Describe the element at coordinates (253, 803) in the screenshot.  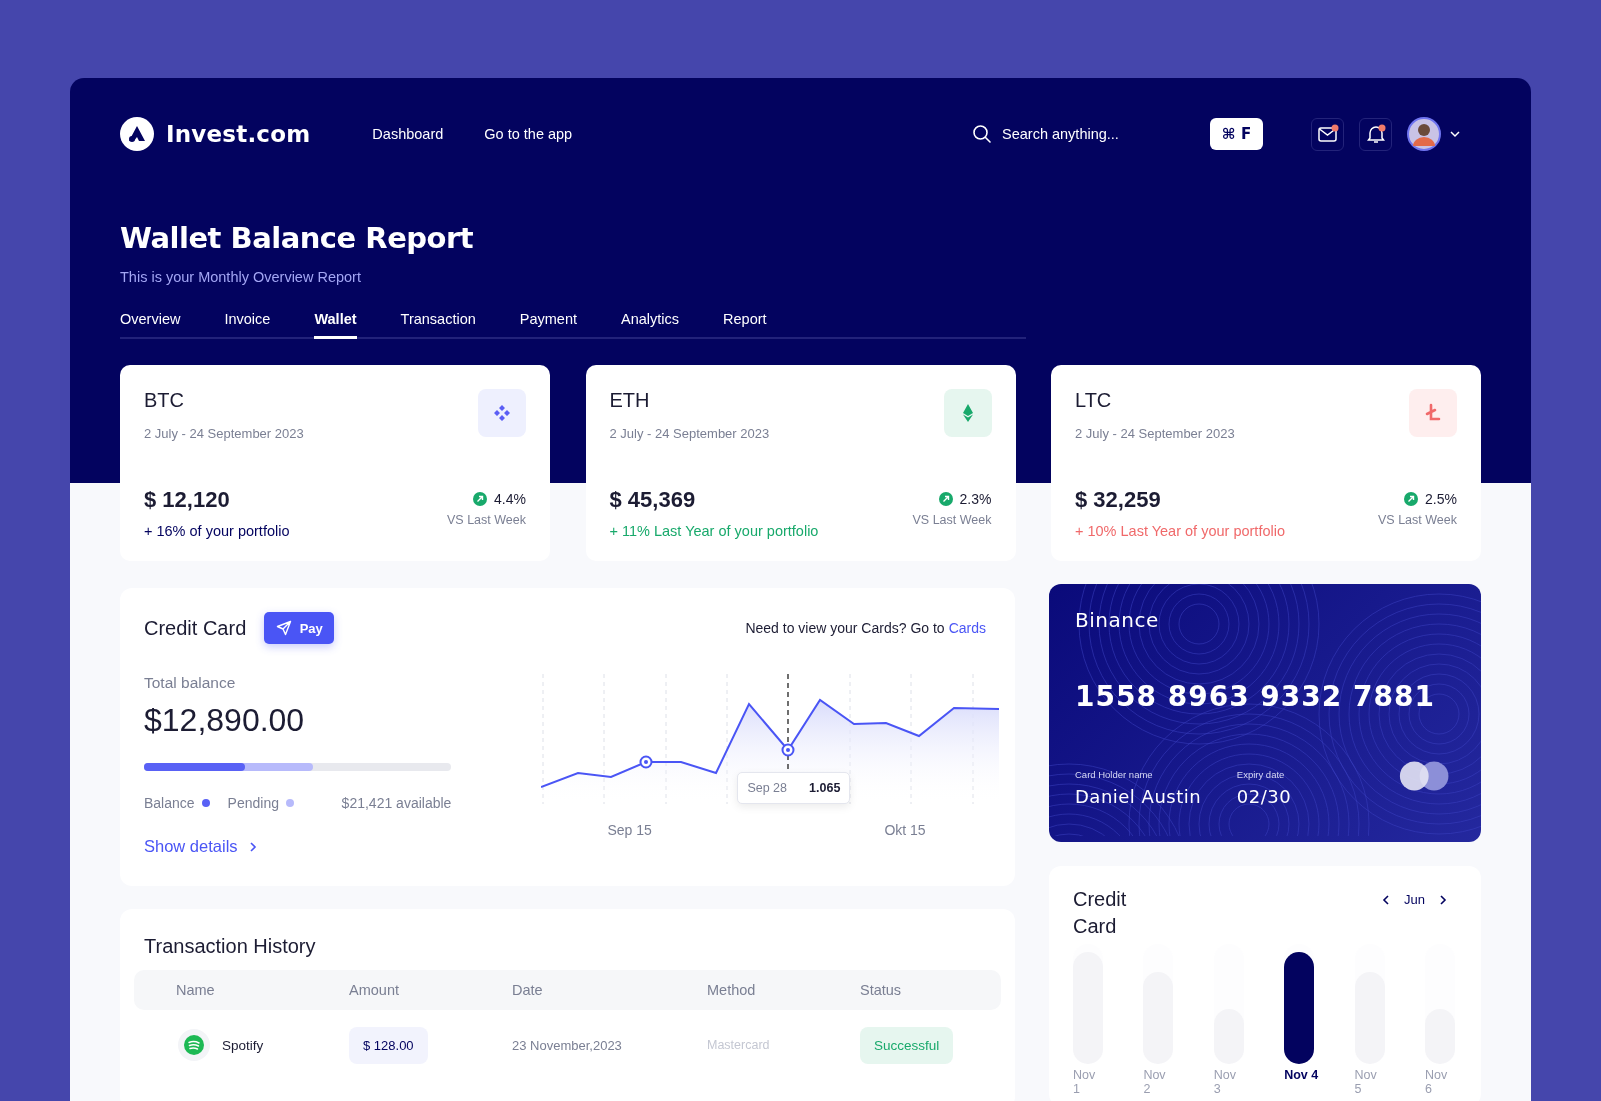
I see `legend-label: Pending` at that location.